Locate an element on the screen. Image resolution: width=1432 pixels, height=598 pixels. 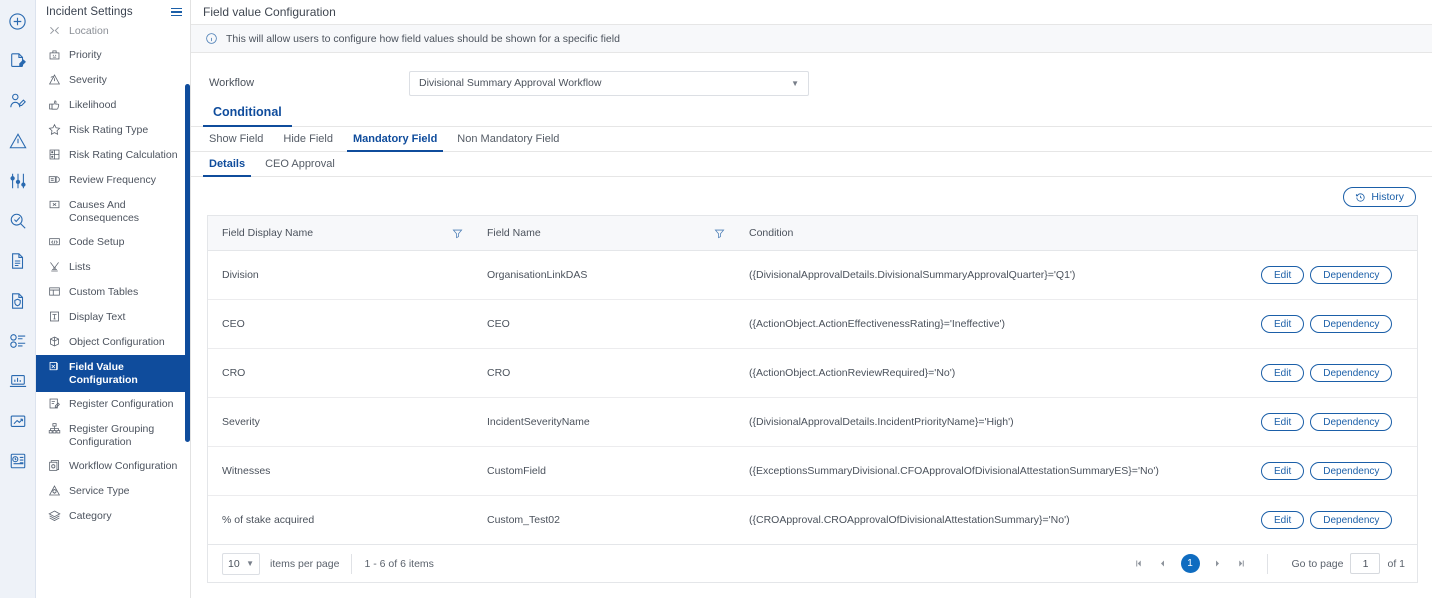
sidebar-item-review-frequency: Review Frequency is located at coordinates (113, 180).